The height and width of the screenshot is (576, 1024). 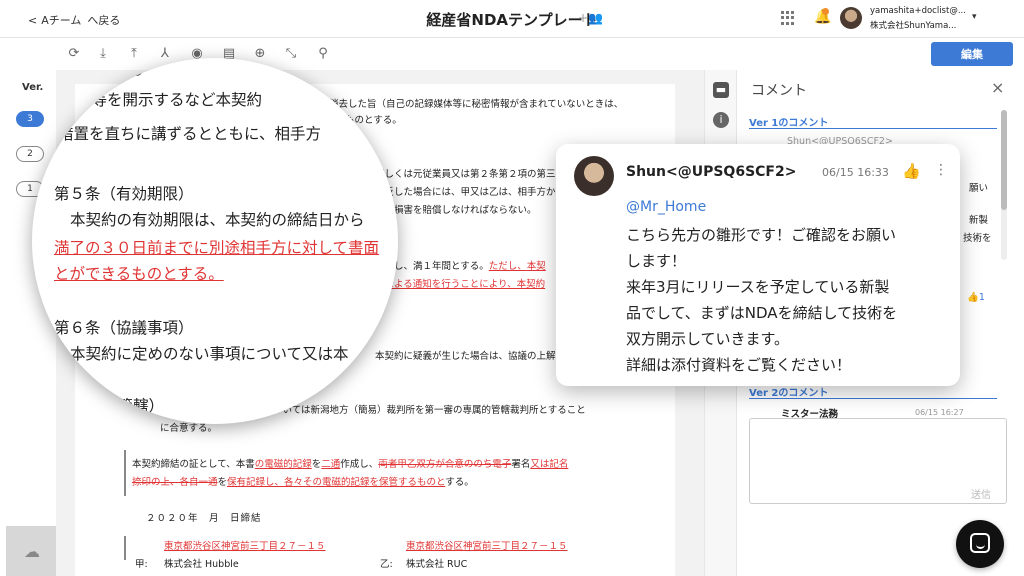 I want to click on zoom-in-icon: ⊕, so click(x=260, y=54).